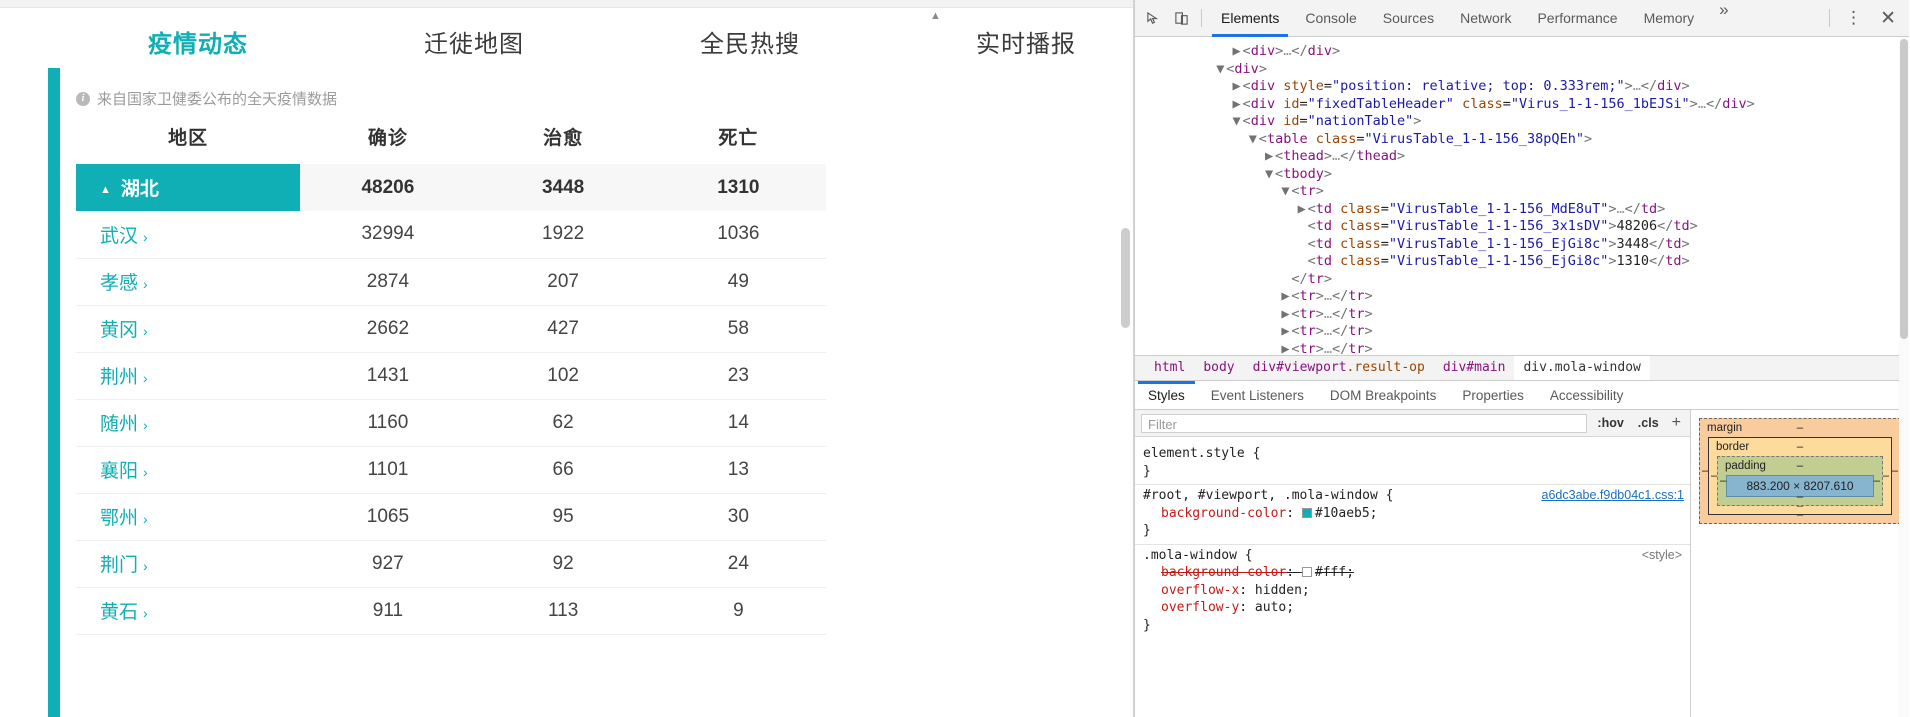  I want to click on css-property: overflow-x, so click(1191, 590).